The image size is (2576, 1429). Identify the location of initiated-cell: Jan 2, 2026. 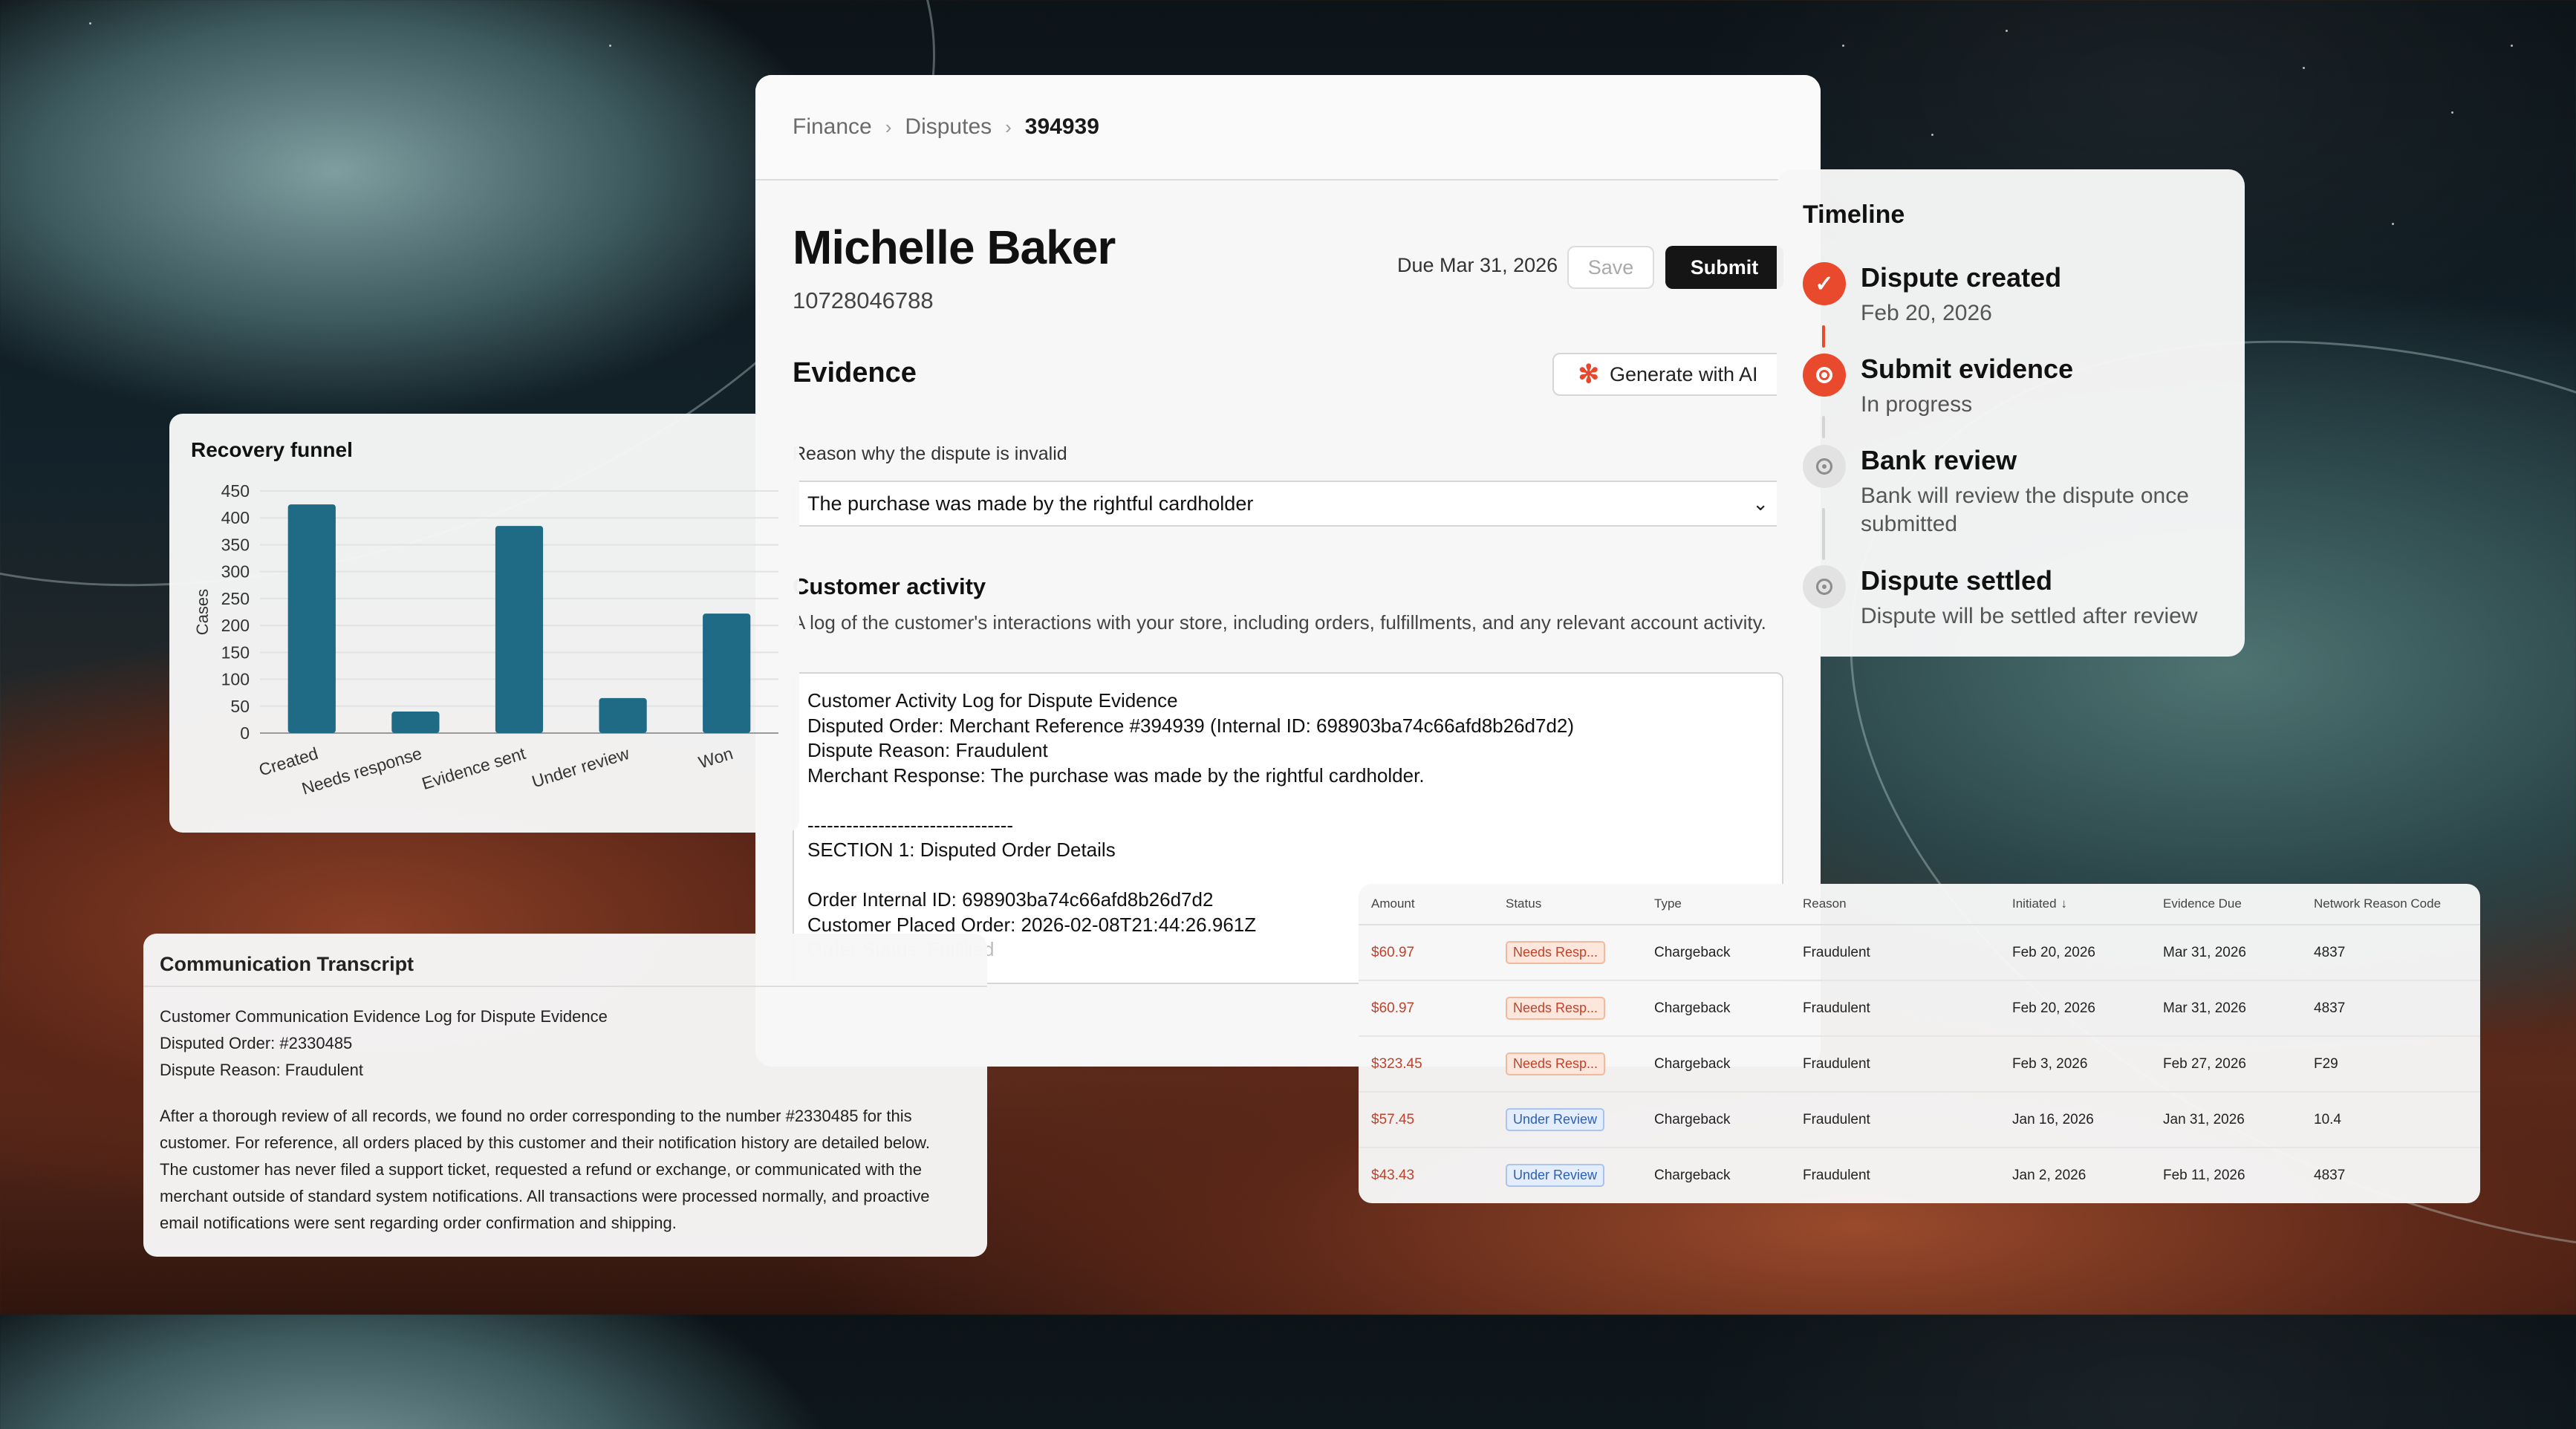
(2049, 1175).